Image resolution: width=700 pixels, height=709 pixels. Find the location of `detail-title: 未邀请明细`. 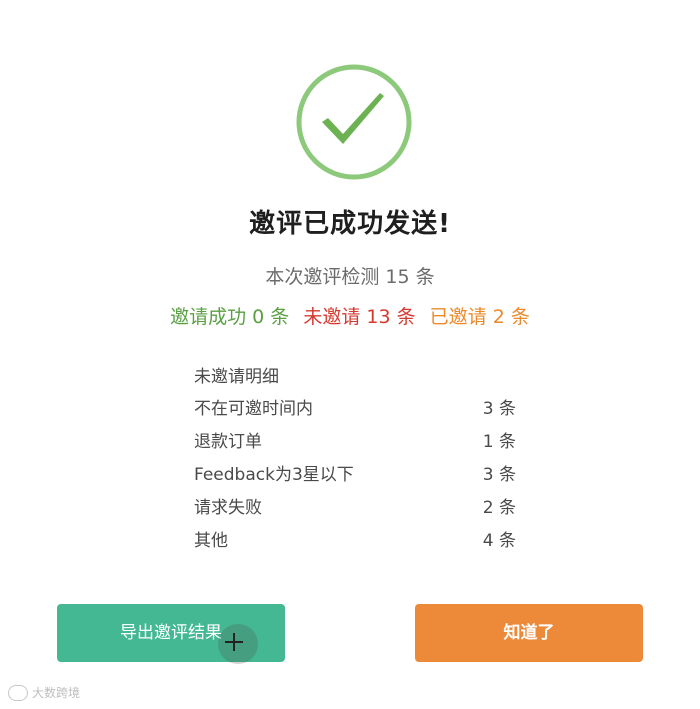

detail-title: 未邀请明细 is located at coordinates (236, 377).